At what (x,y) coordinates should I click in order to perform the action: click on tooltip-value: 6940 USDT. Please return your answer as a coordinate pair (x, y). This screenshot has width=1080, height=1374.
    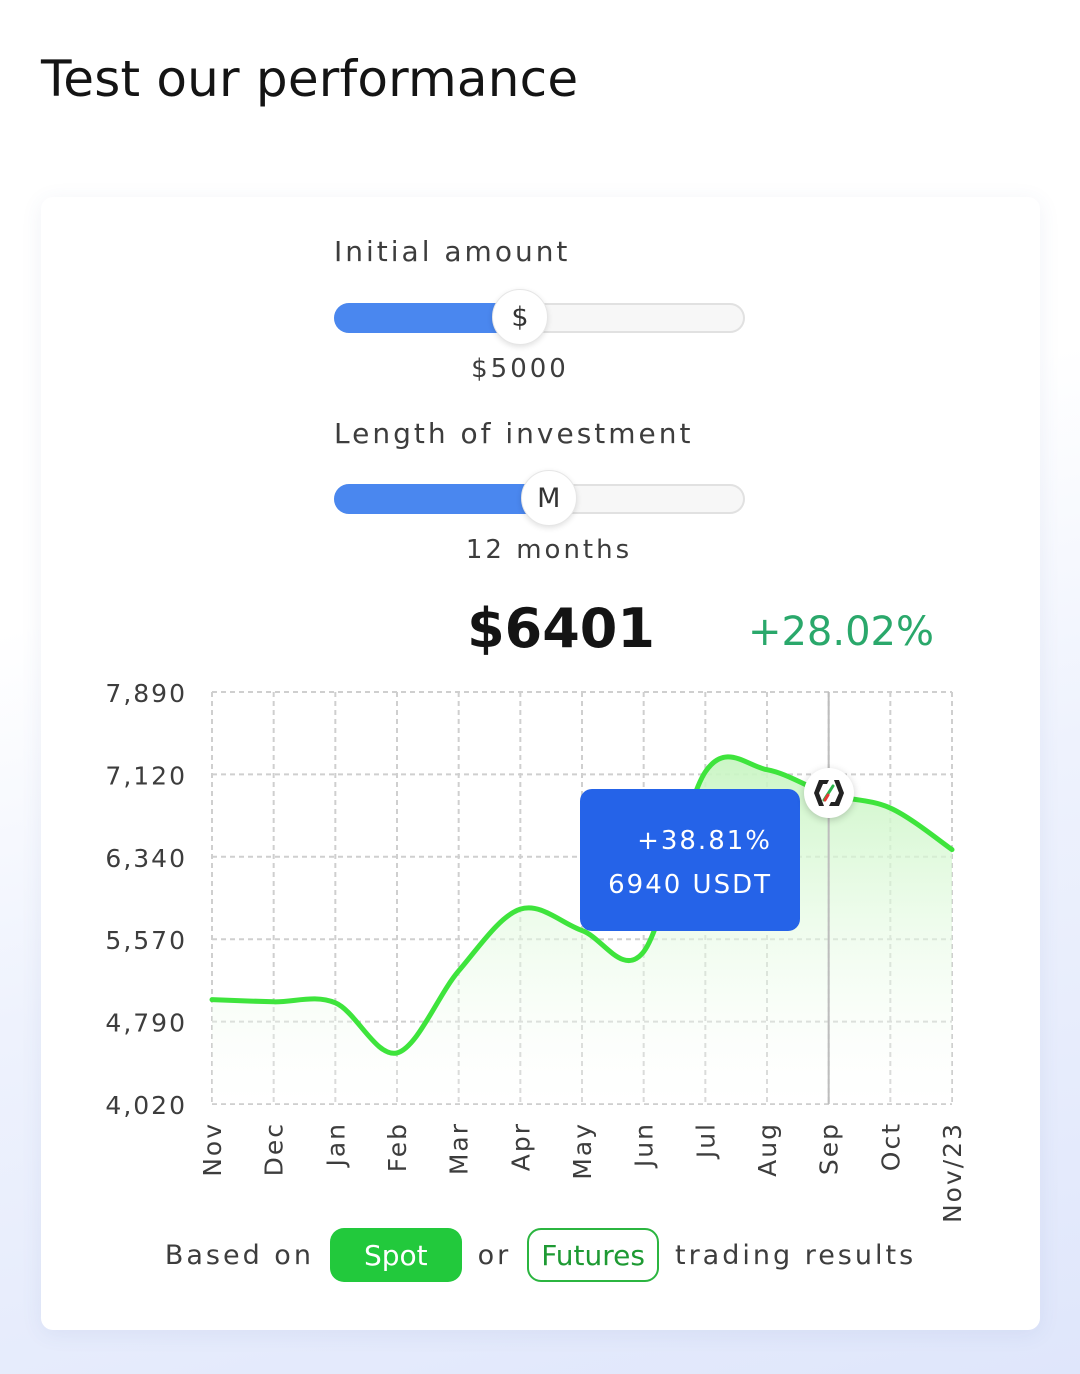
    Looking at the image, I should click on (690, 885).